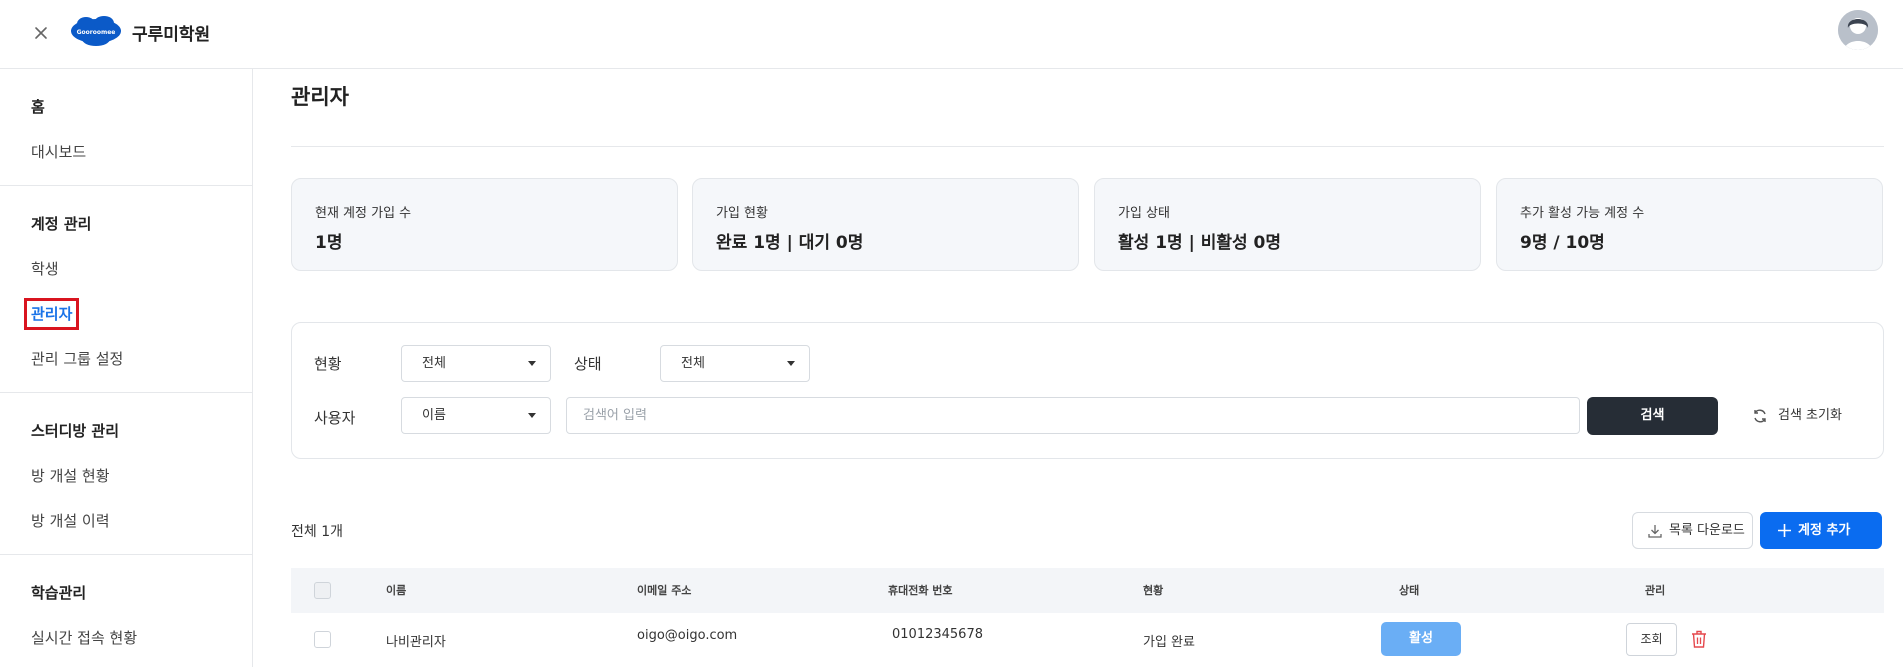 The image size is (1903, 667). Describe the element at coordinates (70, 521) in the screenshot. I see `sidebar-item-label: 방 개설 이력` at that location.